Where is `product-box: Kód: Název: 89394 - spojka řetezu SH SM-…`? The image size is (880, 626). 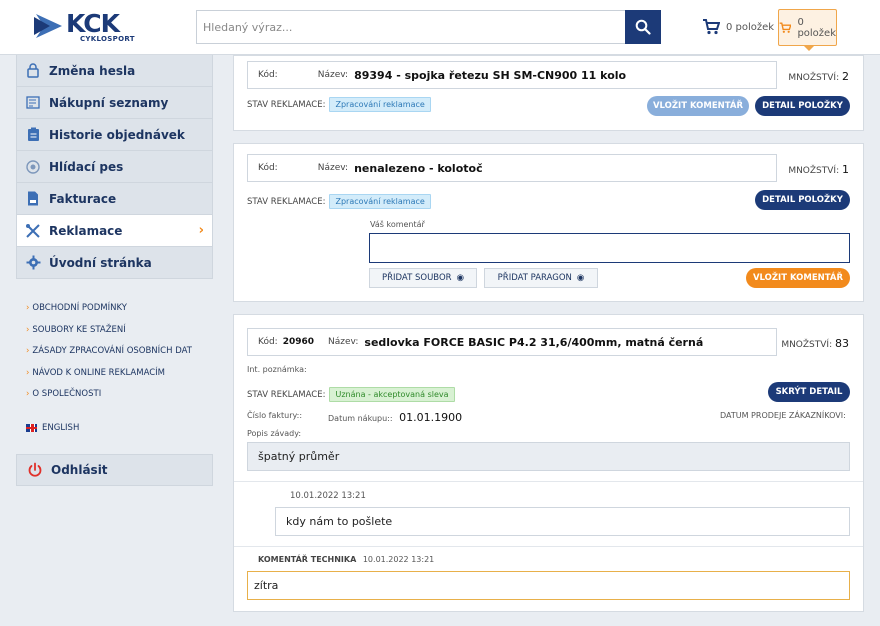 product-box: Kód: Název: 89394 - spojka řetezu SH SM-… is located at coordinates (512, 75).